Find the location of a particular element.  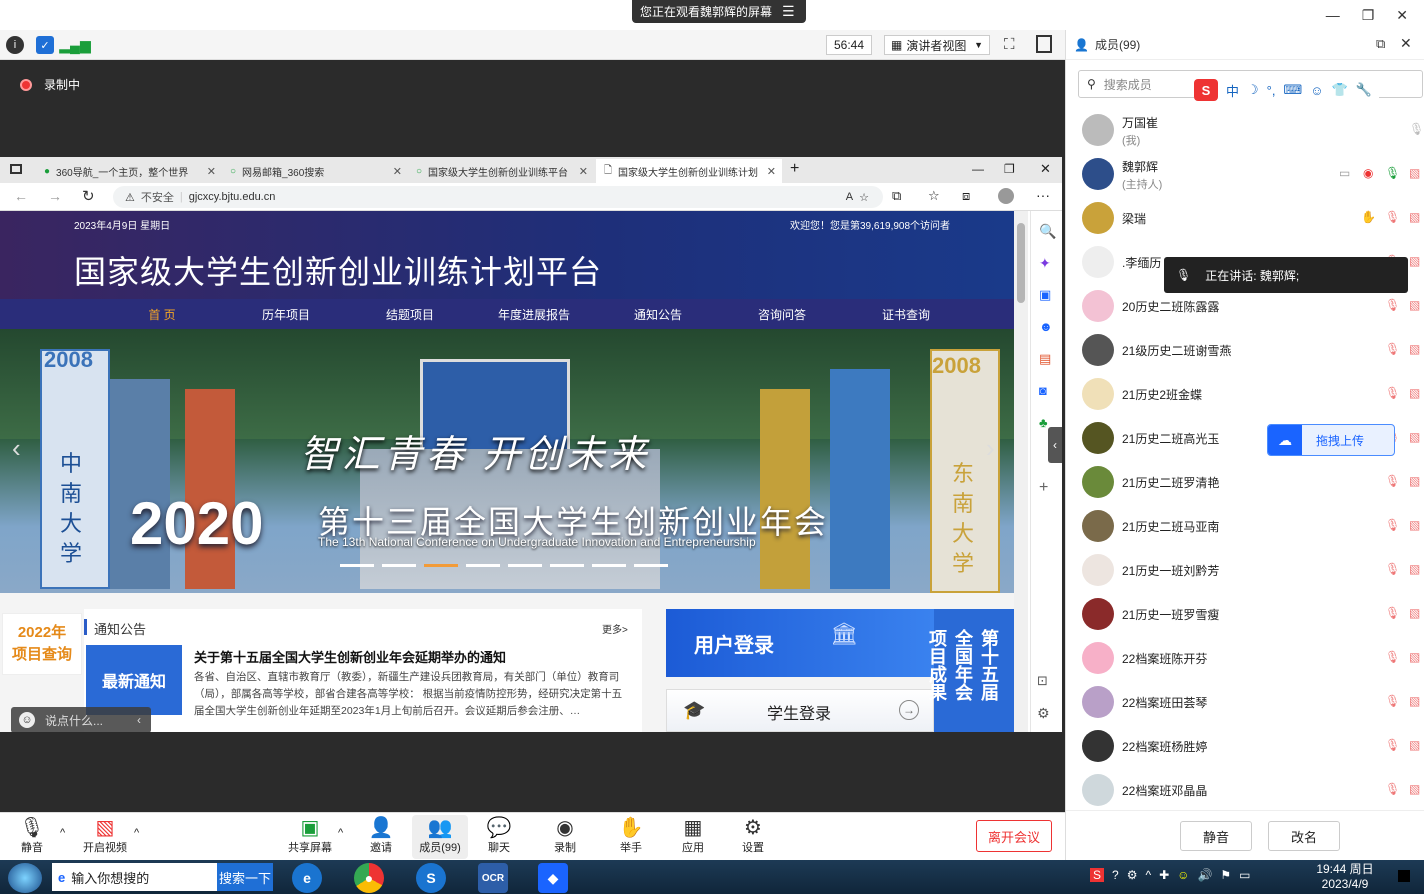

favorites-icon: ☆ is located at coordinates (934, 196).